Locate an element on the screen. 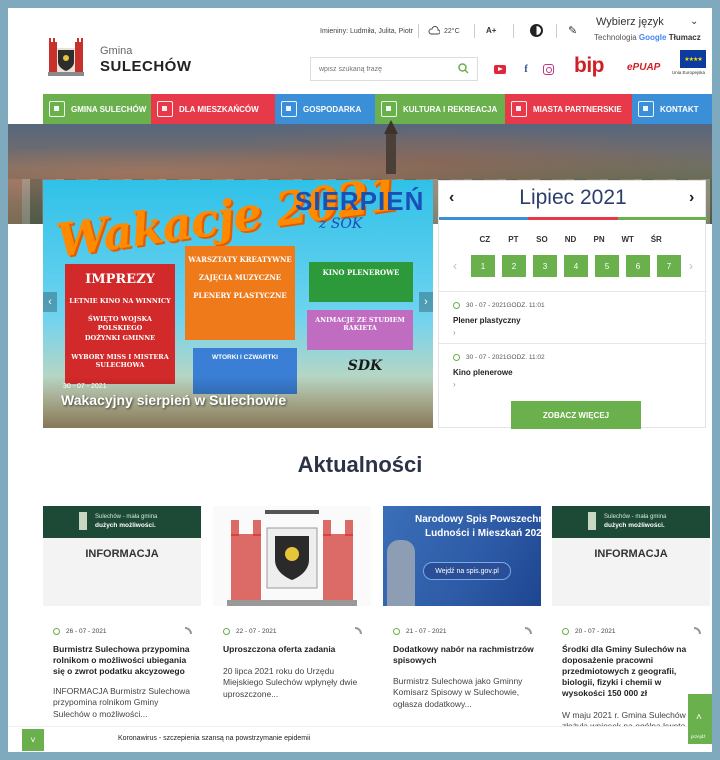 This screenshot has height=760, width=720. scroll-up-button: ˄ przejdź is located at coordinates (700, 719).